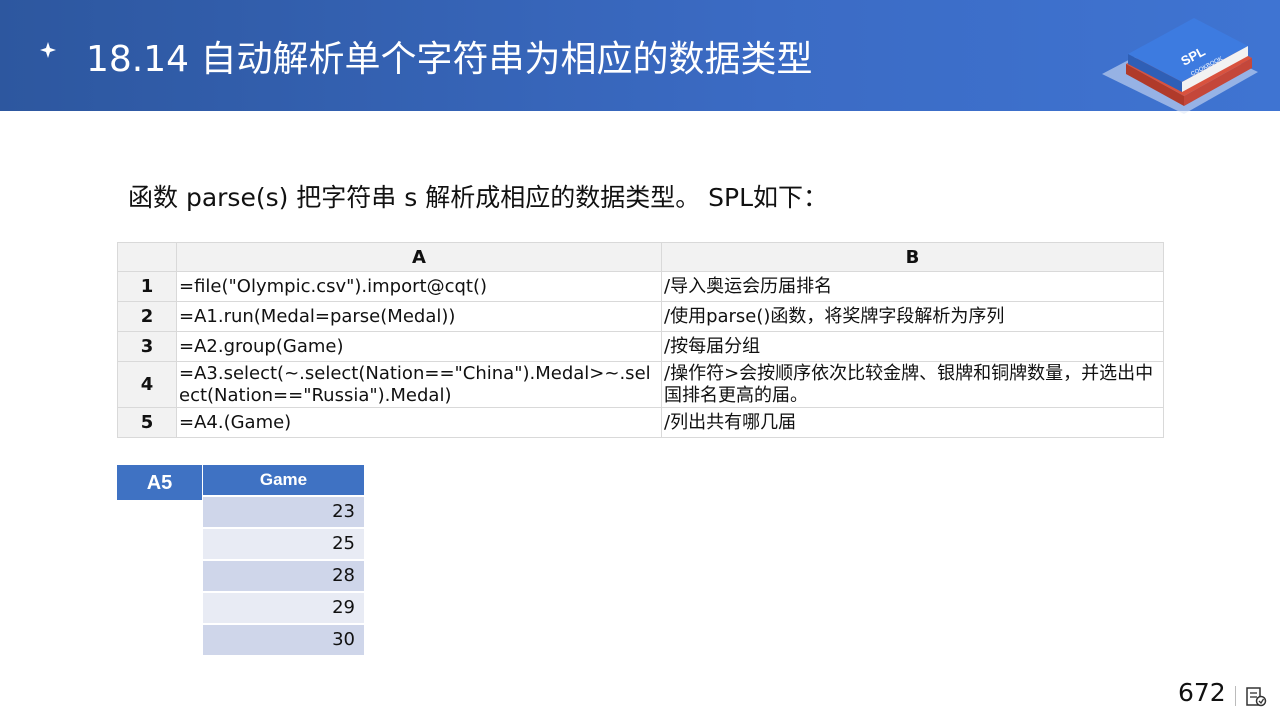  I want to click on cell-b3-text: /按每届分组, so click(712, 346).